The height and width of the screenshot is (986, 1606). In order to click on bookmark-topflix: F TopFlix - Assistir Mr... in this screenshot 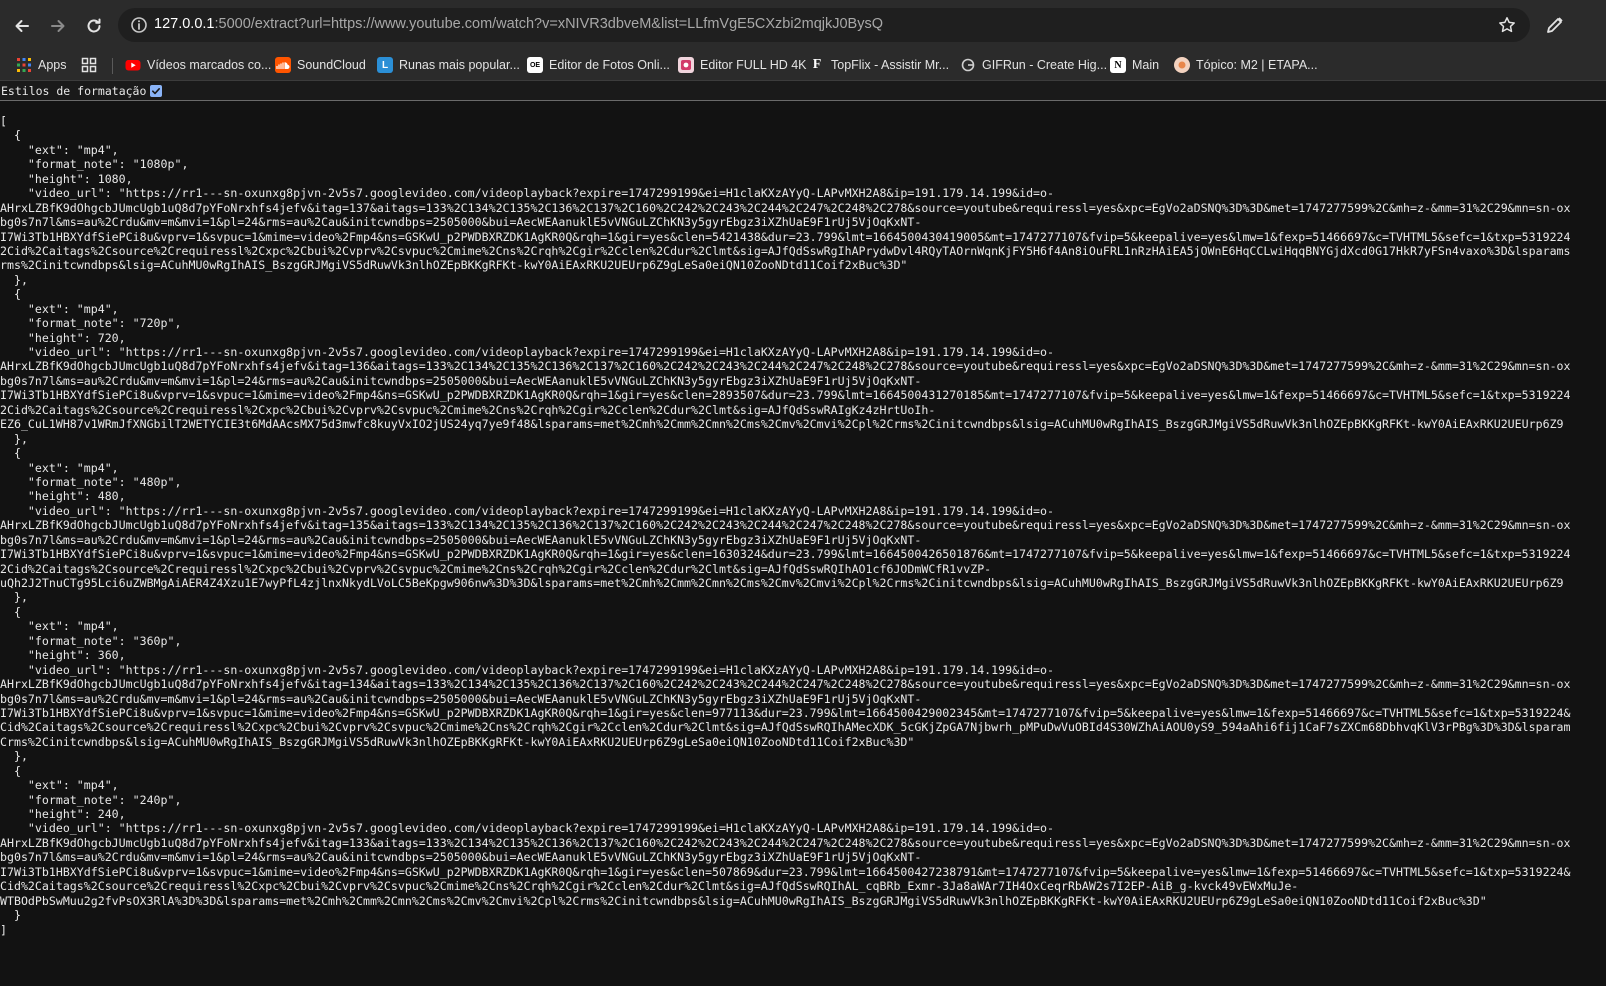, I will do `click(879, 65)`.